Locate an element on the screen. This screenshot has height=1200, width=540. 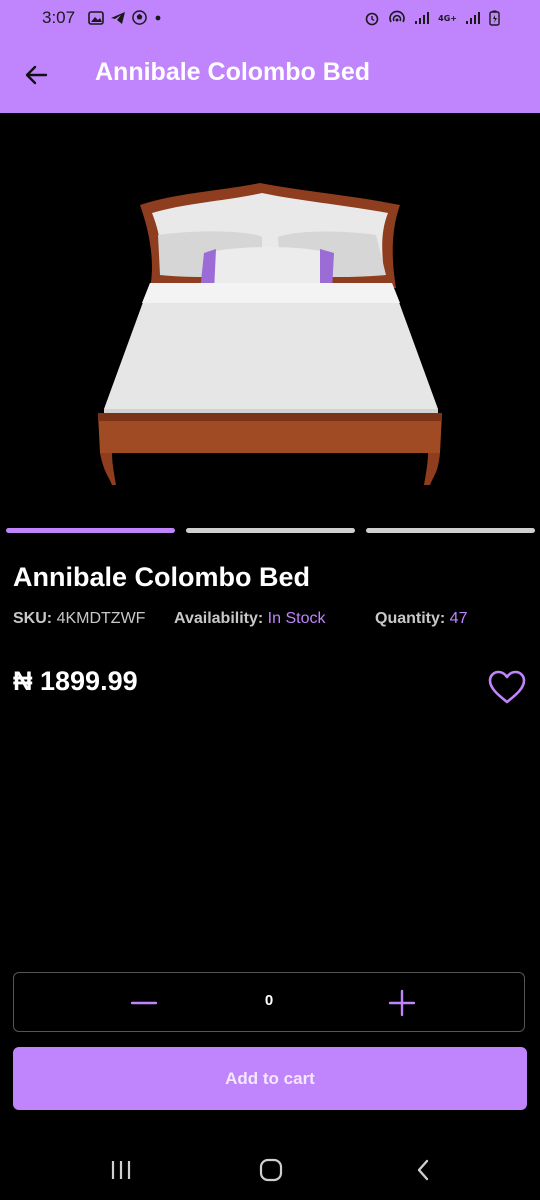
carousel-indicators is located at coordinates (270, 531).